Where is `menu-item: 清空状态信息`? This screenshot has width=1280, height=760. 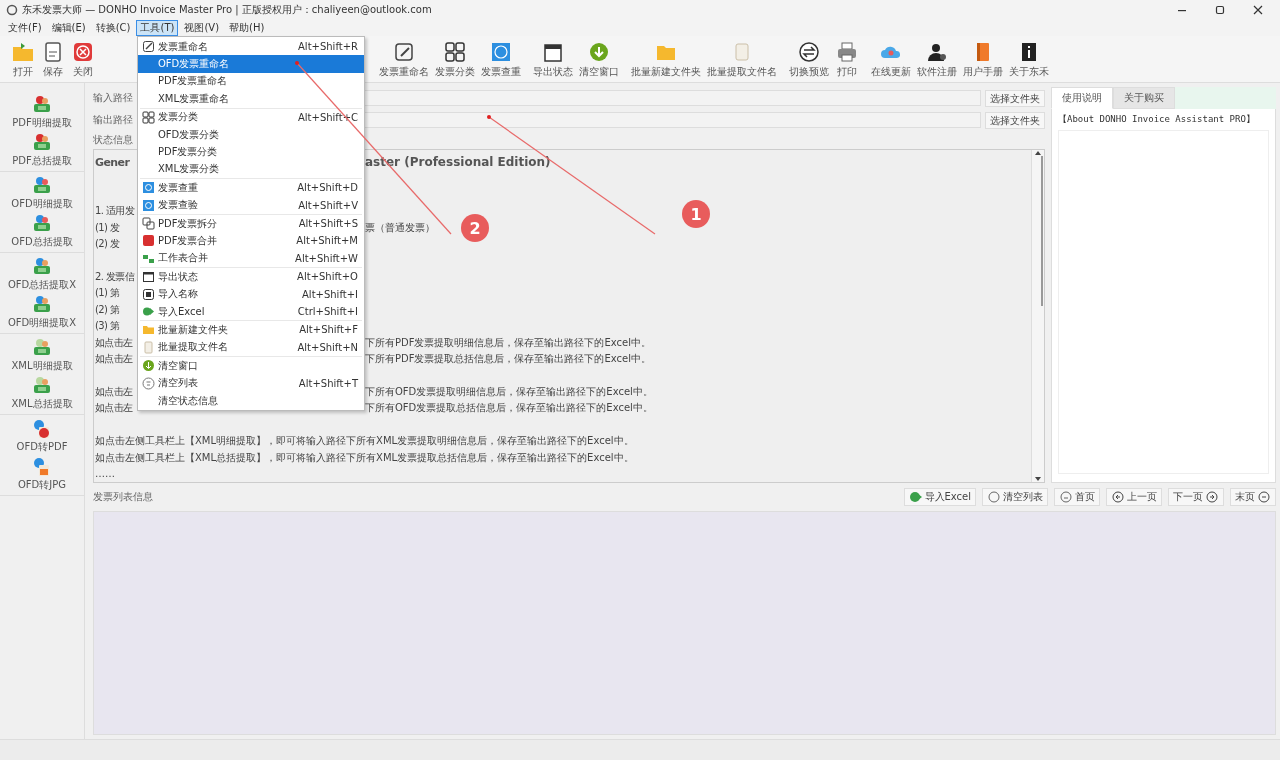
menu-item: 清空状态信息 is located at coordinates (251, 400).